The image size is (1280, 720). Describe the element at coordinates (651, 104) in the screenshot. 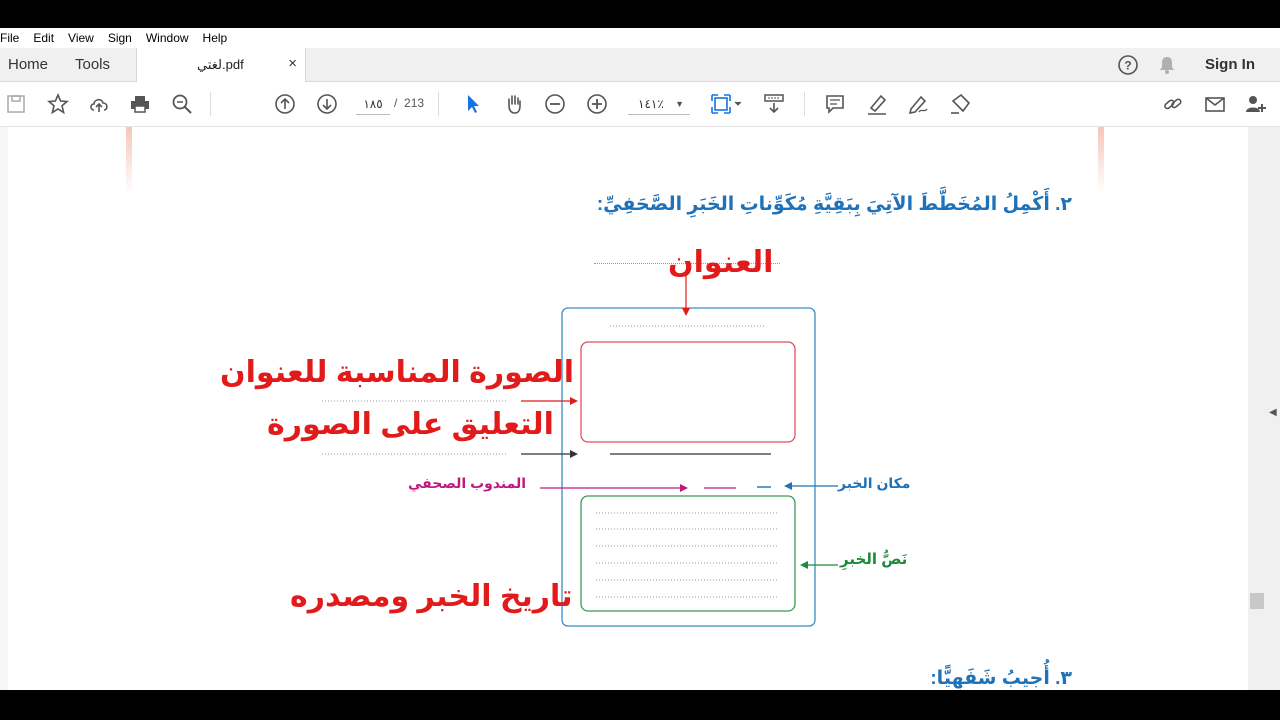

I see `zoom-level-value: ١٤١٪` at that location.